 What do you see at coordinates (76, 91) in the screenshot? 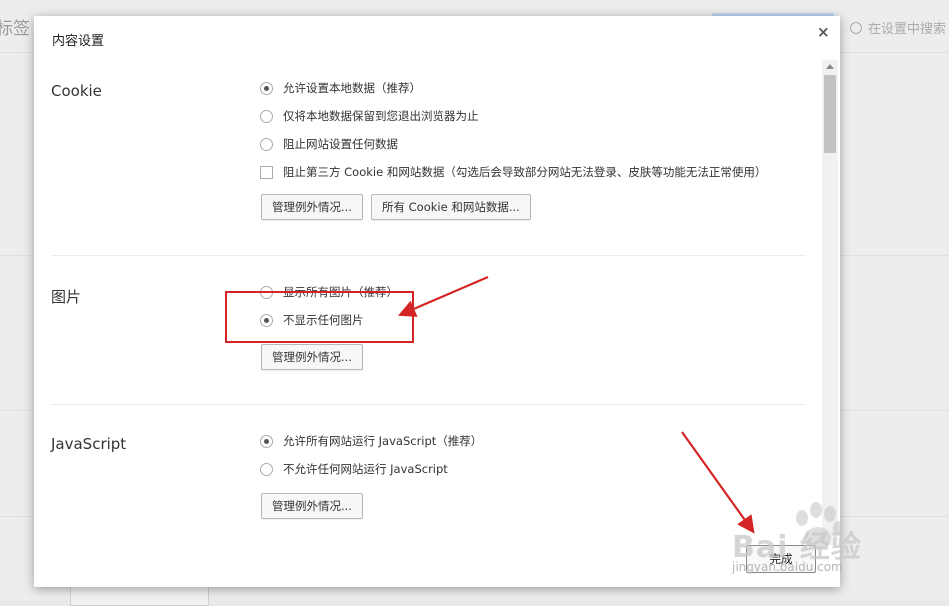
I see `section-title-cookie: Cookie` at bounding box center [76, 91].